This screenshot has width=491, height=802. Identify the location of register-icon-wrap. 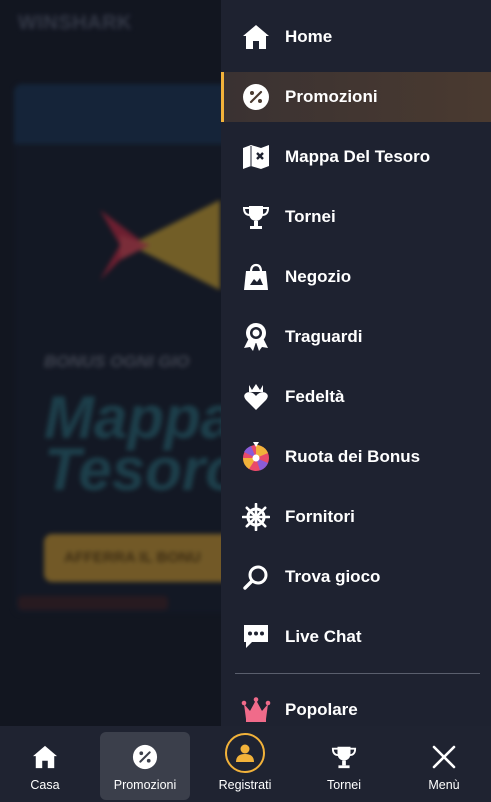
(245, 753).